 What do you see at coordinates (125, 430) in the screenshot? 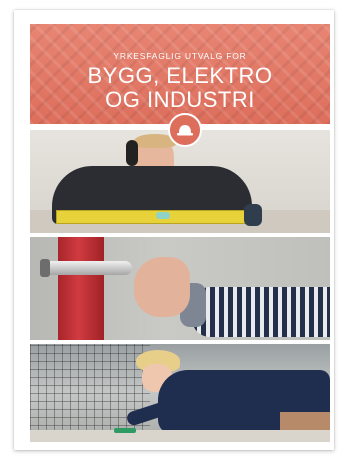
I see `green-tool` at bounding box center [125, 430].